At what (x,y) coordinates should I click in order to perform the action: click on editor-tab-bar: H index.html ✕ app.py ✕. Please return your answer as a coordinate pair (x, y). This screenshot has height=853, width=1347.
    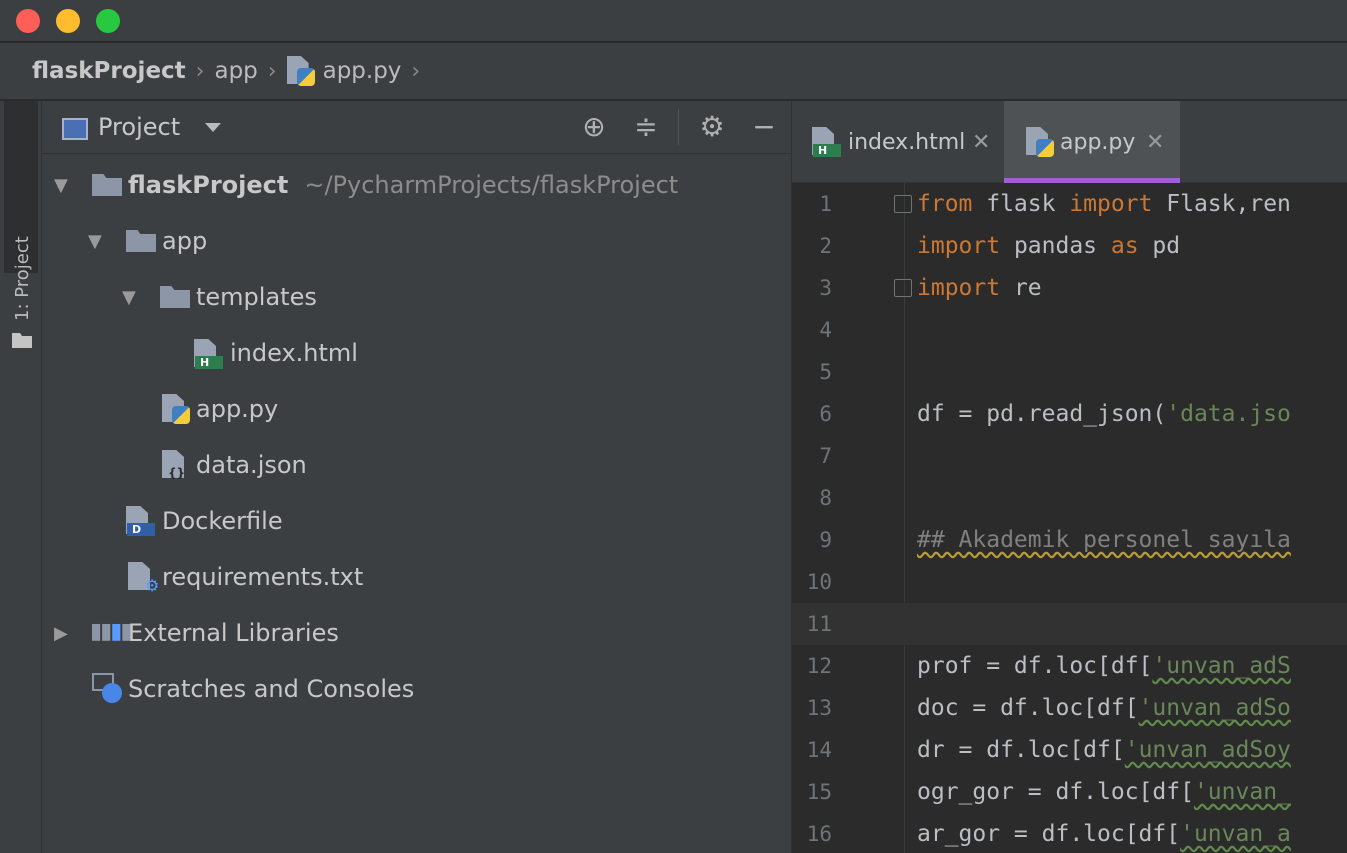
    Looking at the image, I should click on (1069, 142).